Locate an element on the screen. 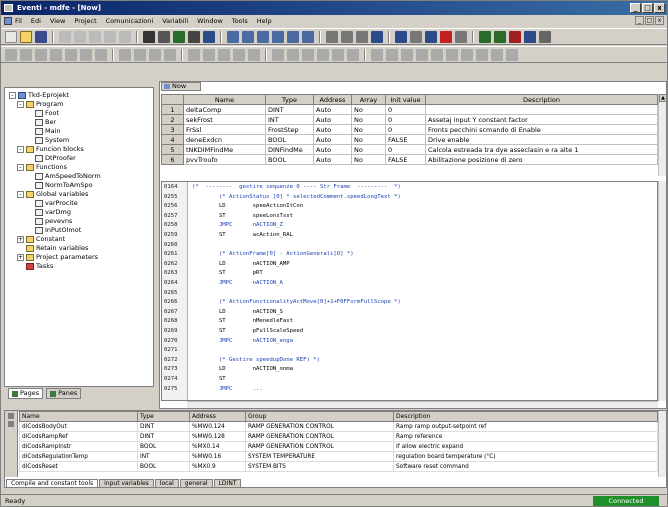 Image resolution: width=668 pixels, height=507 pixels. monitor-icon is located at coordinates (233, 36).